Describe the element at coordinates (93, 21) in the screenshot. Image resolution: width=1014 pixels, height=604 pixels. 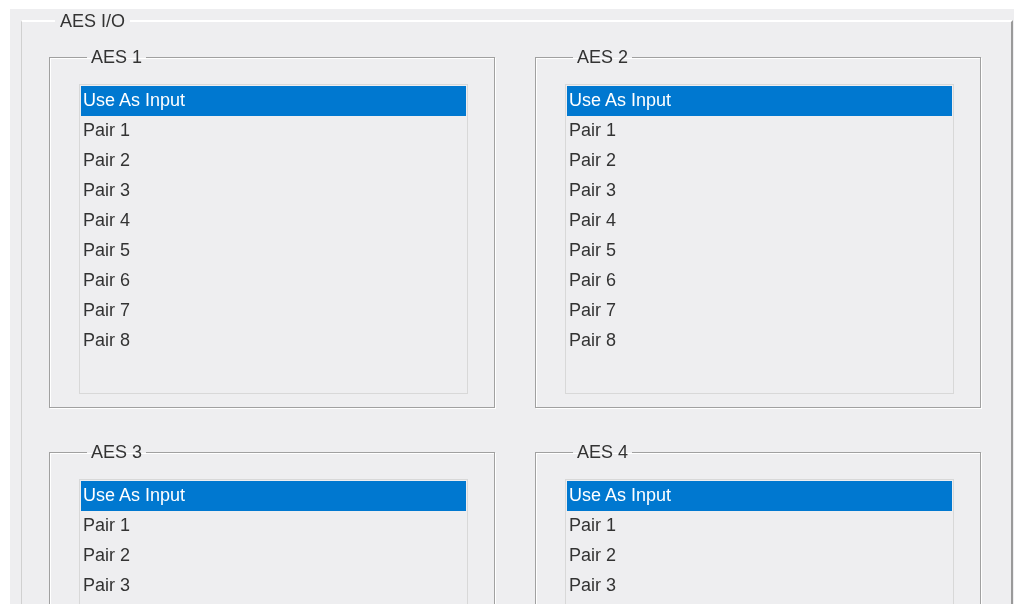
I see `group-title: AES I/O` at that location.